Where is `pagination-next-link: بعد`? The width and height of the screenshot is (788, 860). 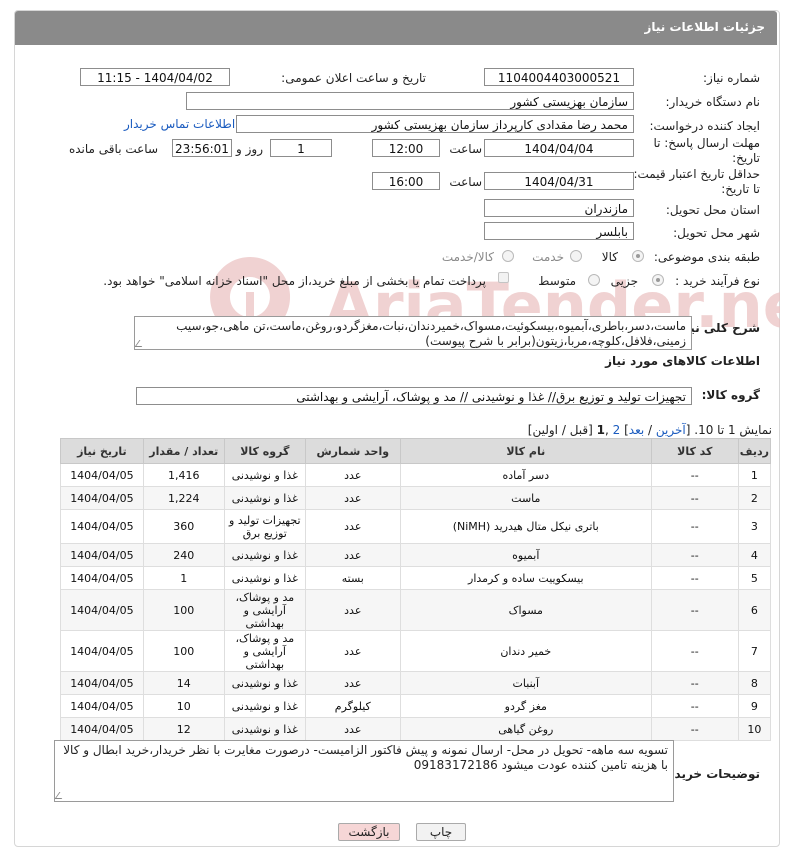
pagination-next-link: بعد is located at coordinates (636, 430).